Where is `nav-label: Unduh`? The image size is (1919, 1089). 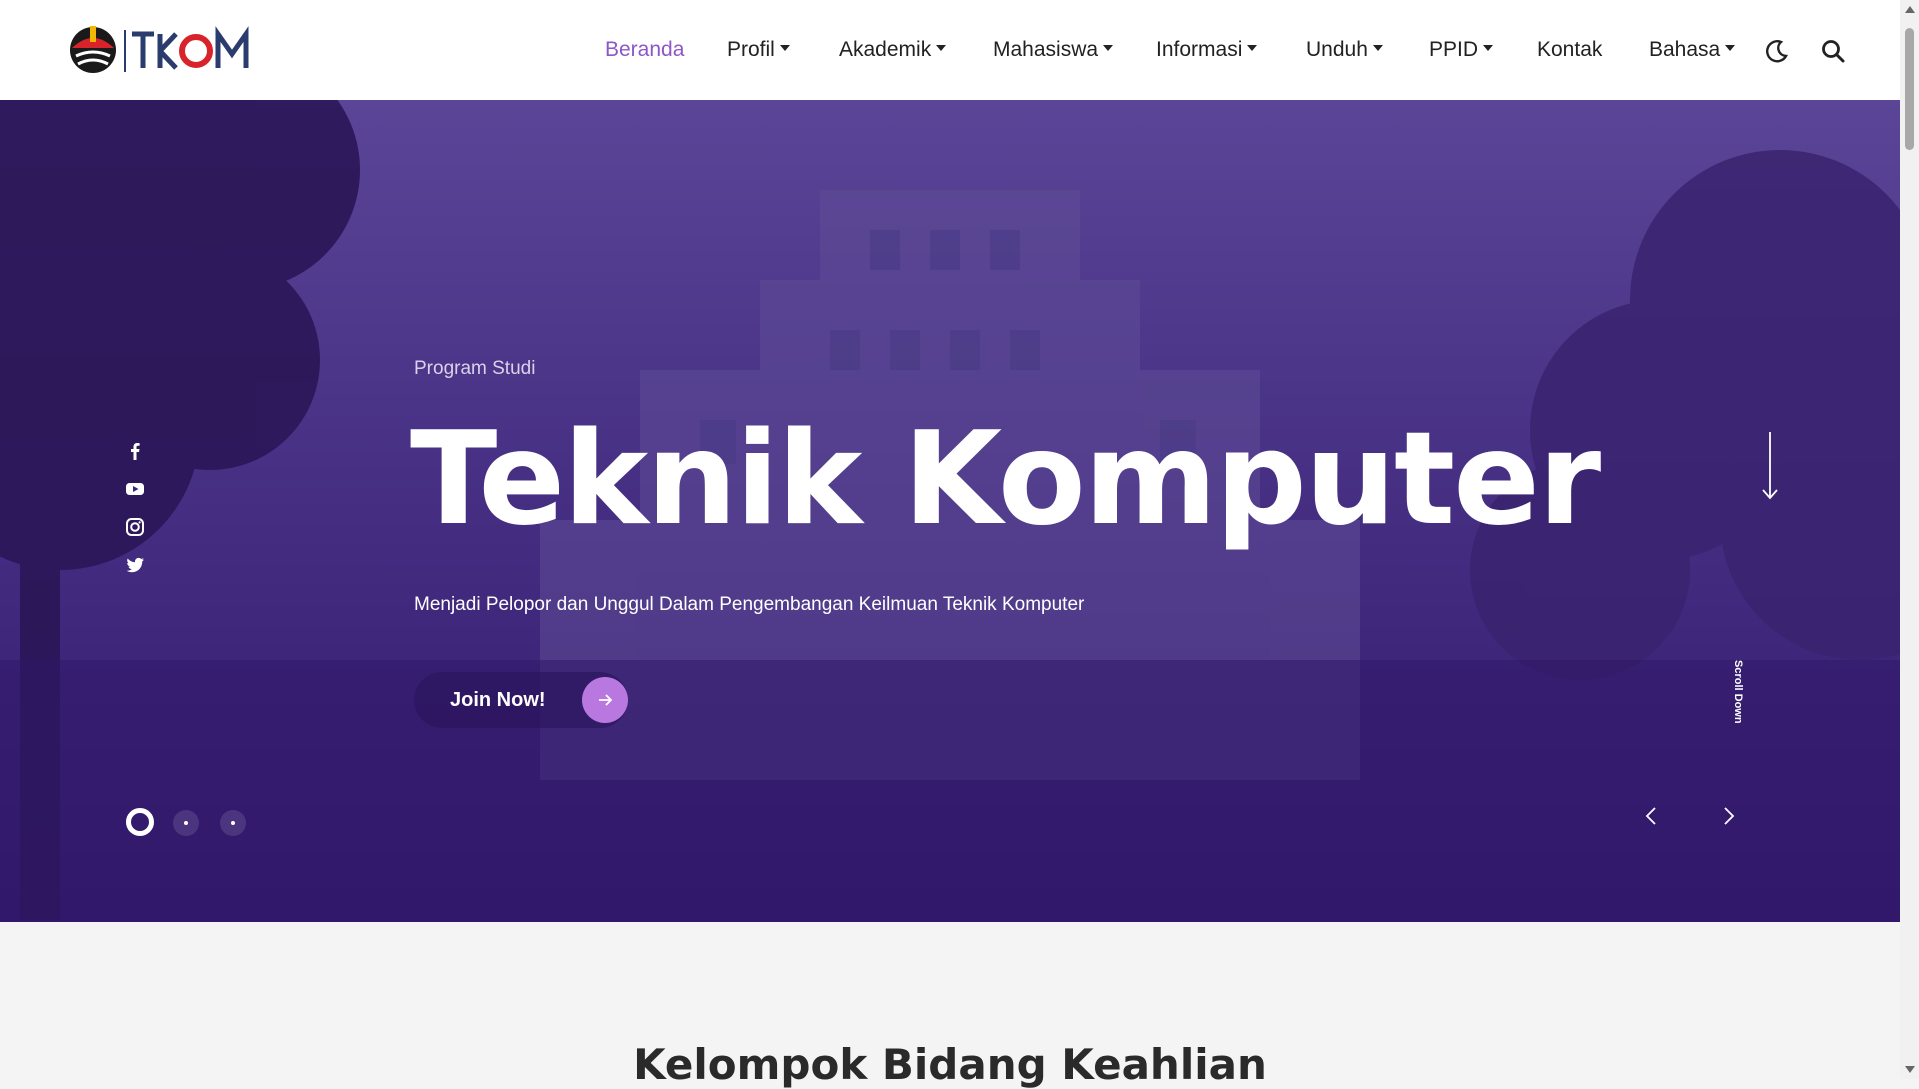 nav-label: Unduh is located at coordinates (1337, 49).